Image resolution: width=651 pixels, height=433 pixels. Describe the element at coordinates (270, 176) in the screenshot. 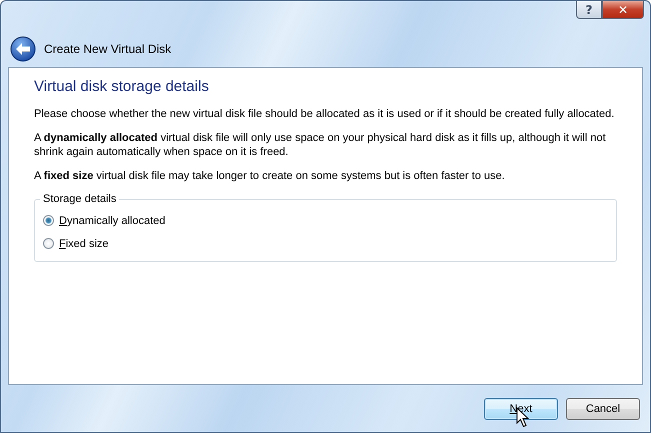

I see `paragraph: A fixed size virtual disk file may take longer to create on some systems but is often faster to use.` at that location.